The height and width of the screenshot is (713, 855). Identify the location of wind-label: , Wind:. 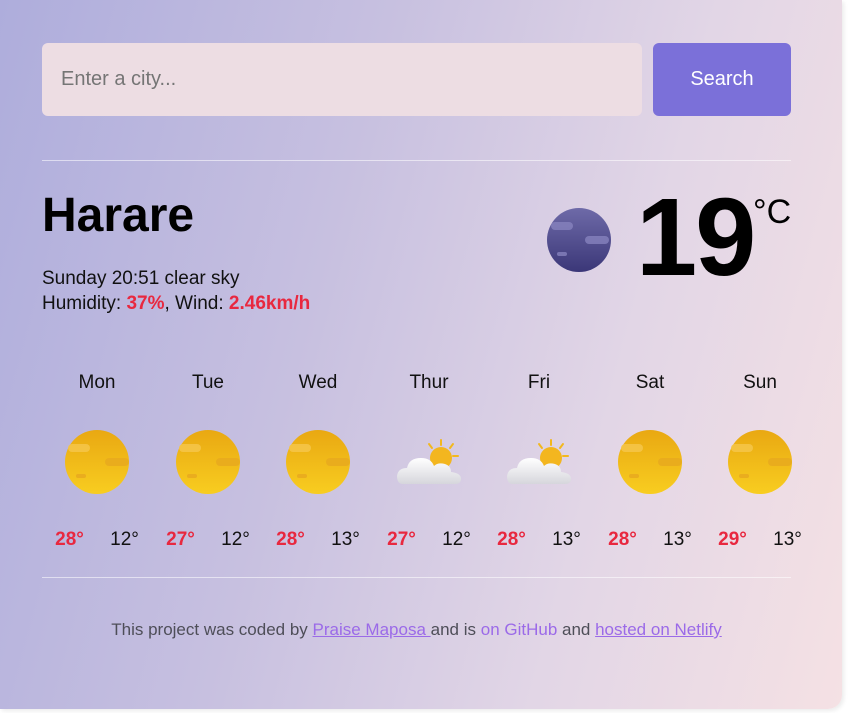
(196, 303).